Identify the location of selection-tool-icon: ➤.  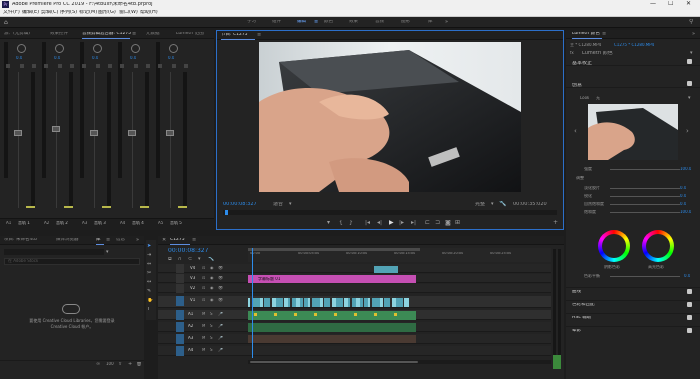
(149, 246).